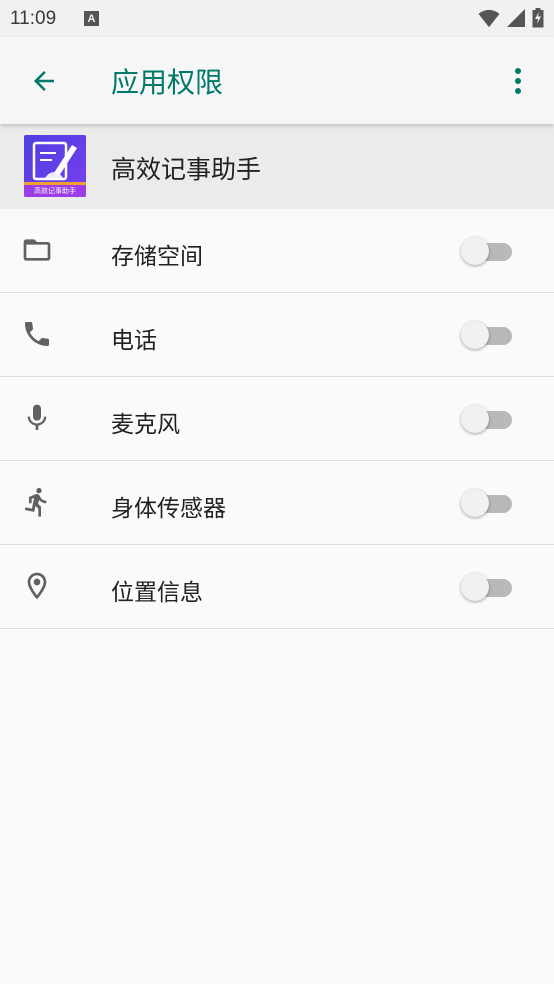 This screenshot has height=984, width=554. I want to click on permission-label: 电话, so click(134, 341).